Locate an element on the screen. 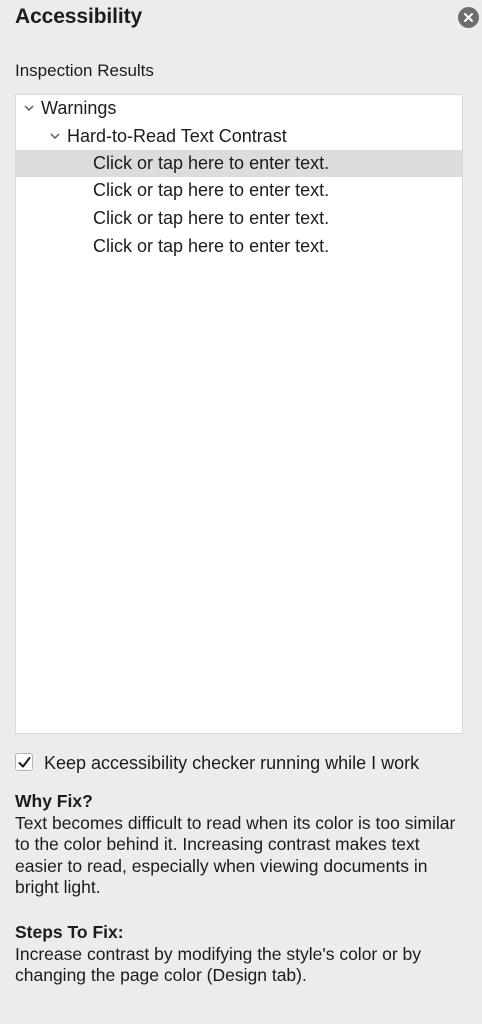 Image resolution: width=482 pixels, height=1024 pixels. tree-node-label: Hard-to-Read Text Contrast is located at coordinates (177, 136).